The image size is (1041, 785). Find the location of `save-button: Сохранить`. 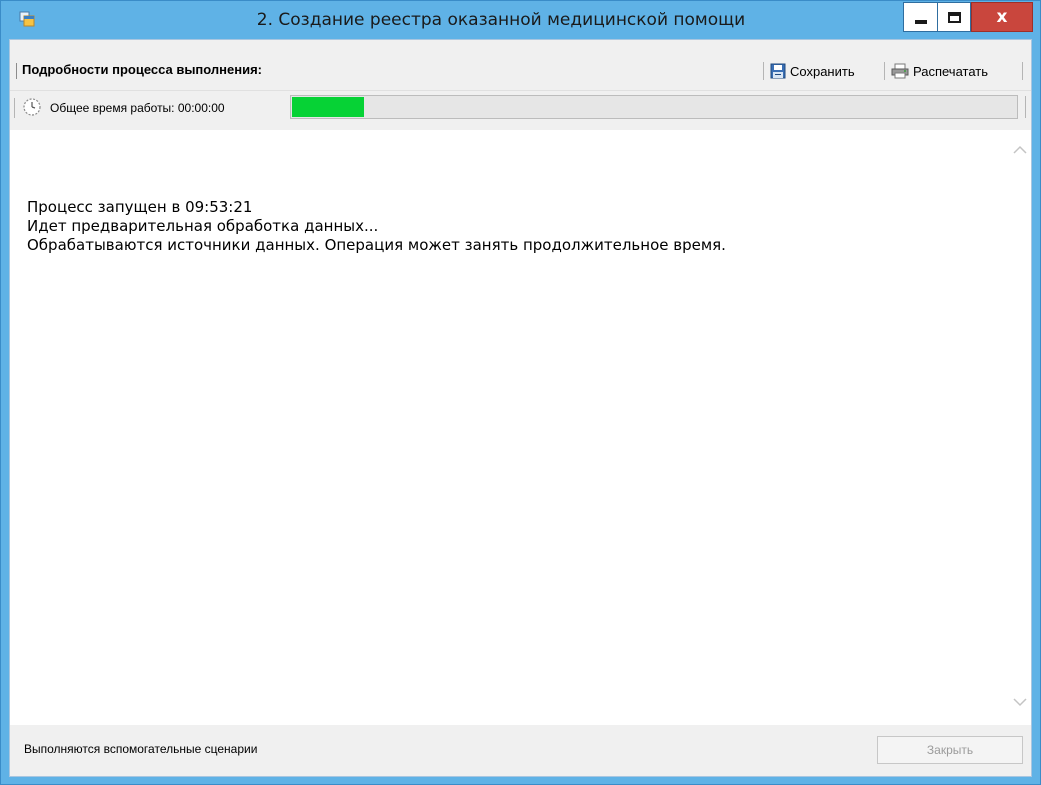

save-button: Сохранить is located at coordinates (812, 71).